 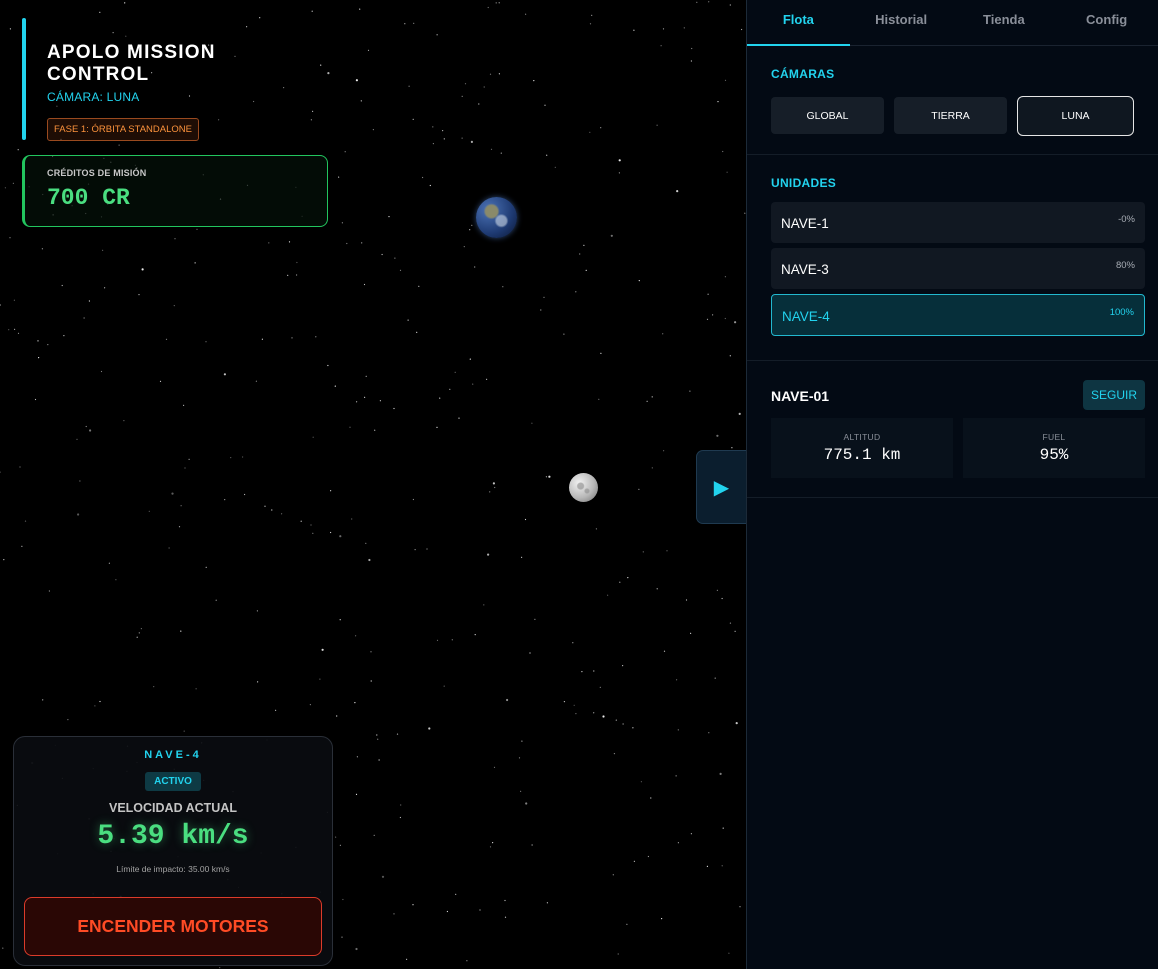 I want to click on play-right-icon: ▶, so click(x=721, y=487).